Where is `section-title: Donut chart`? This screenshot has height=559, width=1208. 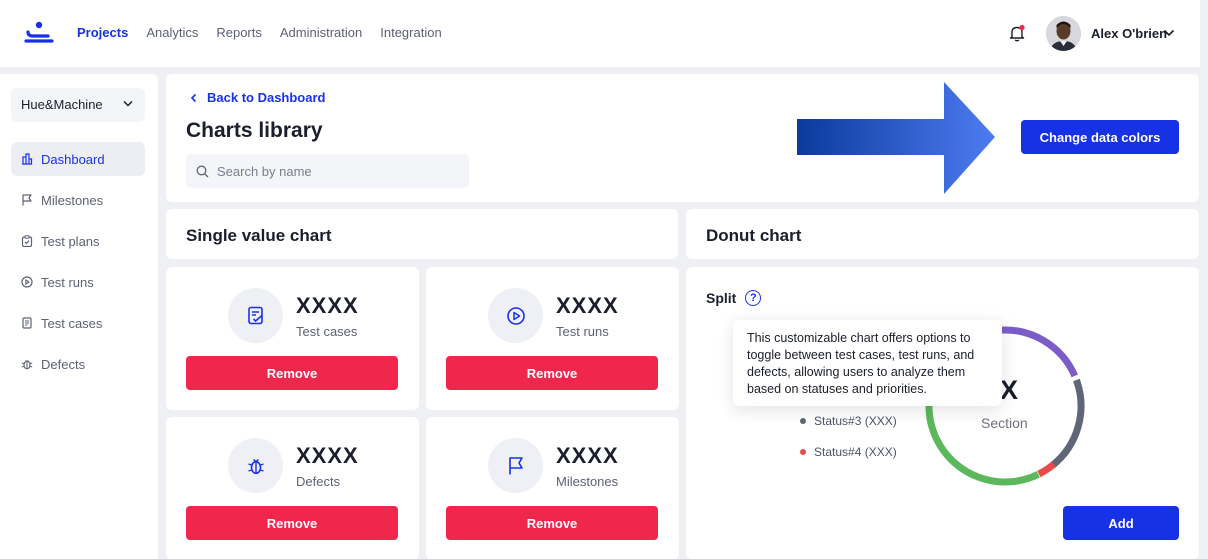 section-title: Donut chart is located at coordinates (754, 235).